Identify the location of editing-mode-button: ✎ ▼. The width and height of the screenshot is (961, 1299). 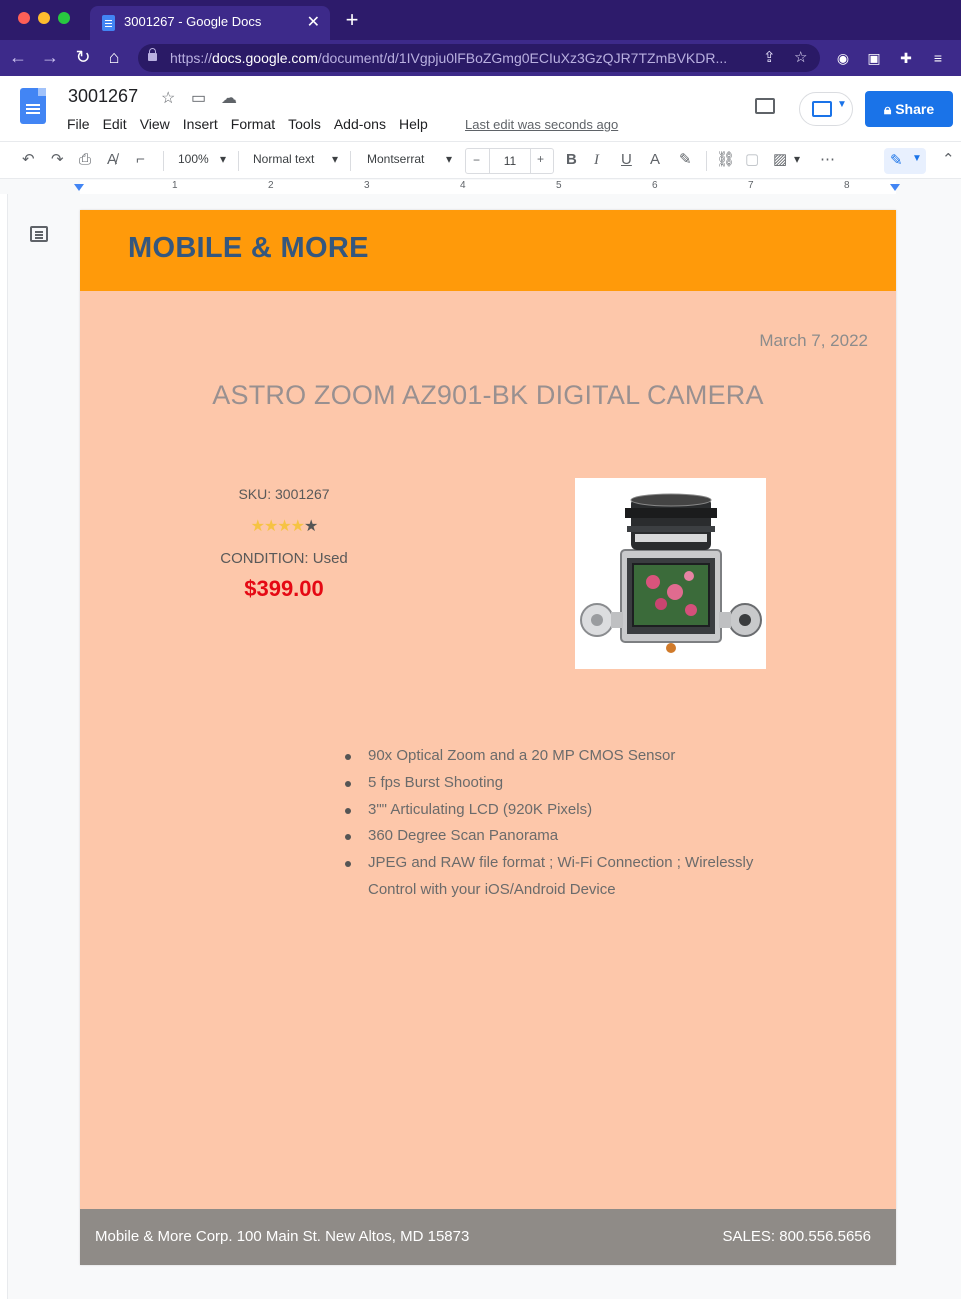
(905, 161).